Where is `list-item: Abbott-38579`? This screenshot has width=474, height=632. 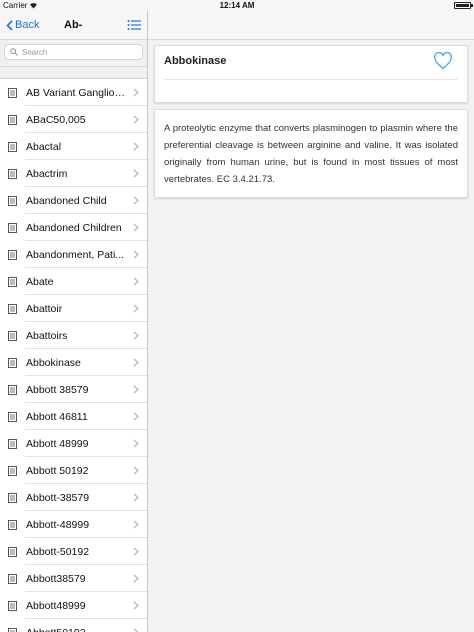 list-item: Abbott-38579 is located at coordinates (73, 497).